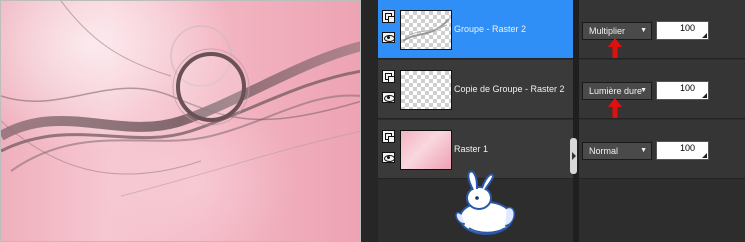 This screenshot has height=242, width=745. I want to click on layer-properties-row: Normal ▼ 100, so click(662, 149).